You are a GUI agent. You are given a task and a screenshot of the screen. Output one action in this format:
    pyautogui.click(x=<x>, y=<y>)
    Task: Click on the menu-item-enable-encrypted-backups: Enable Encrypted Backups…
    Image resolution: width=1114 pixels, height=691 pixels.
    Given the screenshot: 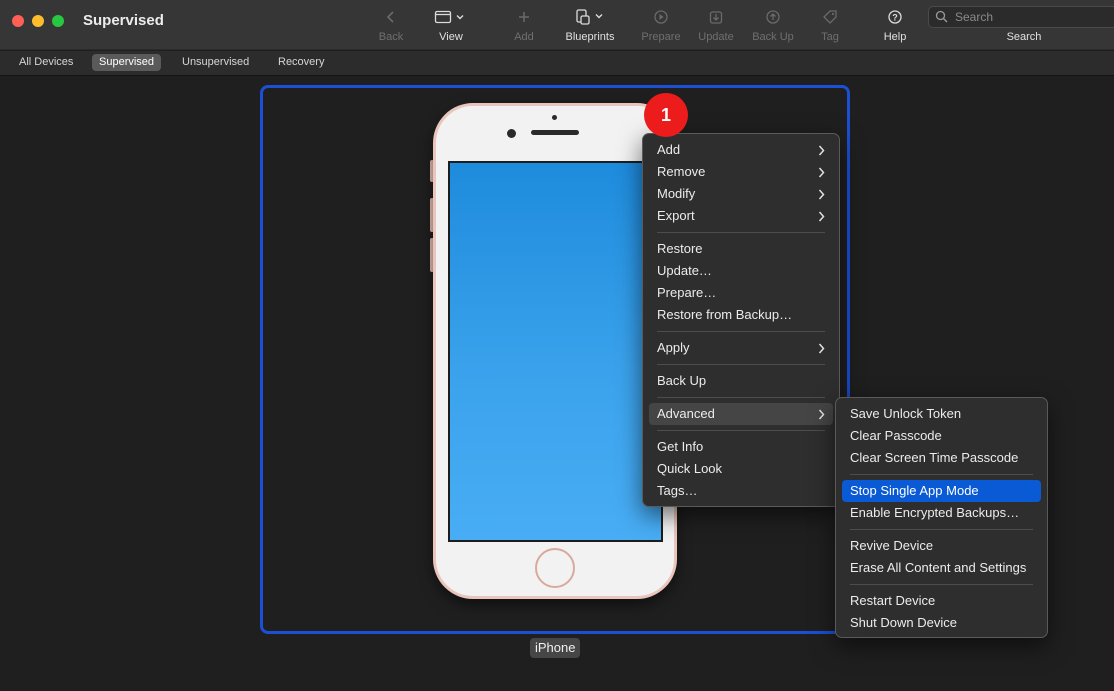 What is the action you would take?
    pyautogui.click(x=941, y=513)
    